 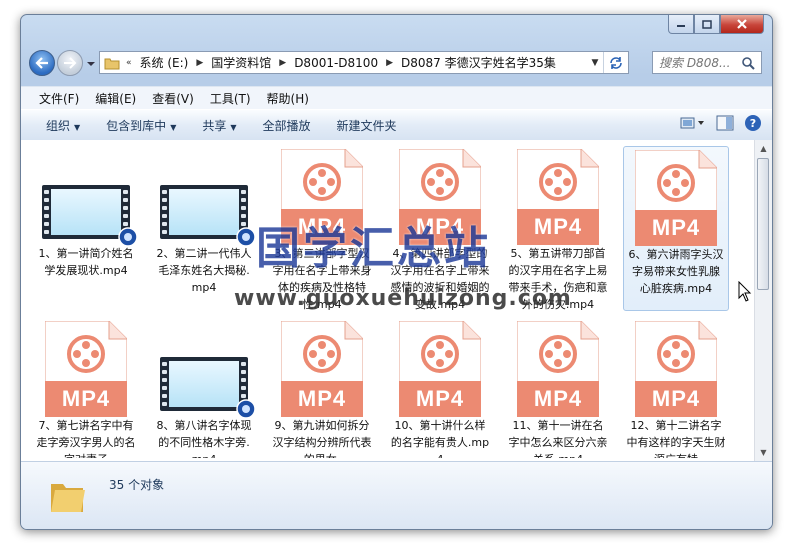 I want to click on refresh-button, so click(x=615, y=62).